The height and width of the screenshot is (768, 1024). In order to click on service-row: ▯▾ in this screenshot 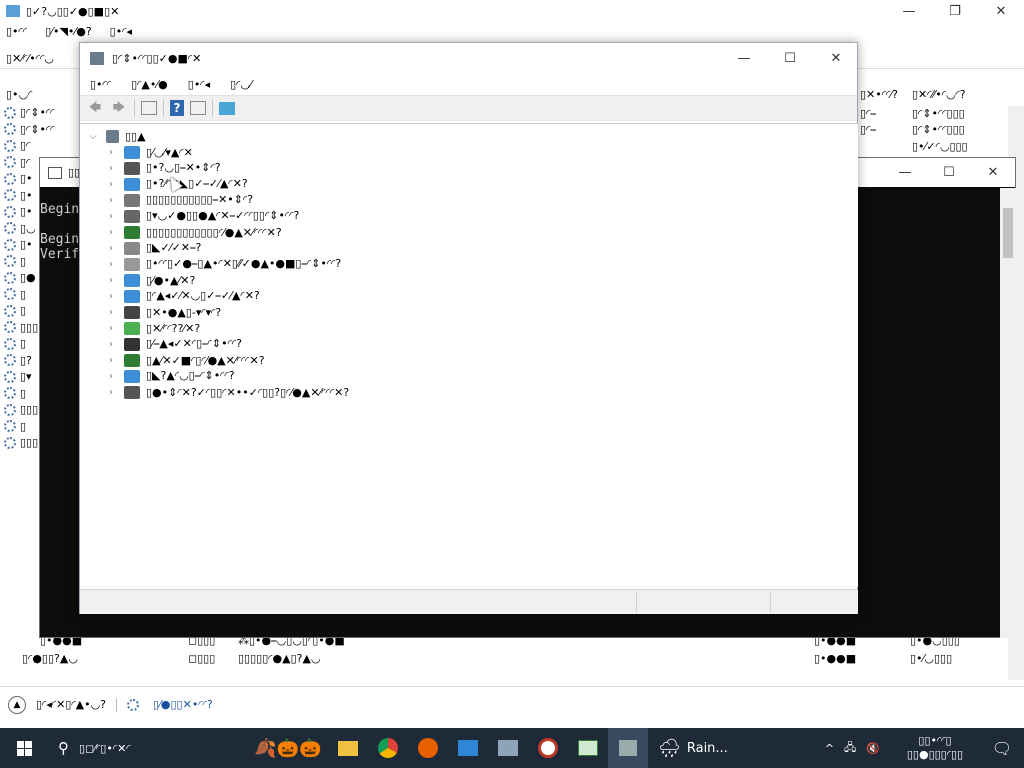, I will do `click(18, 376)`.